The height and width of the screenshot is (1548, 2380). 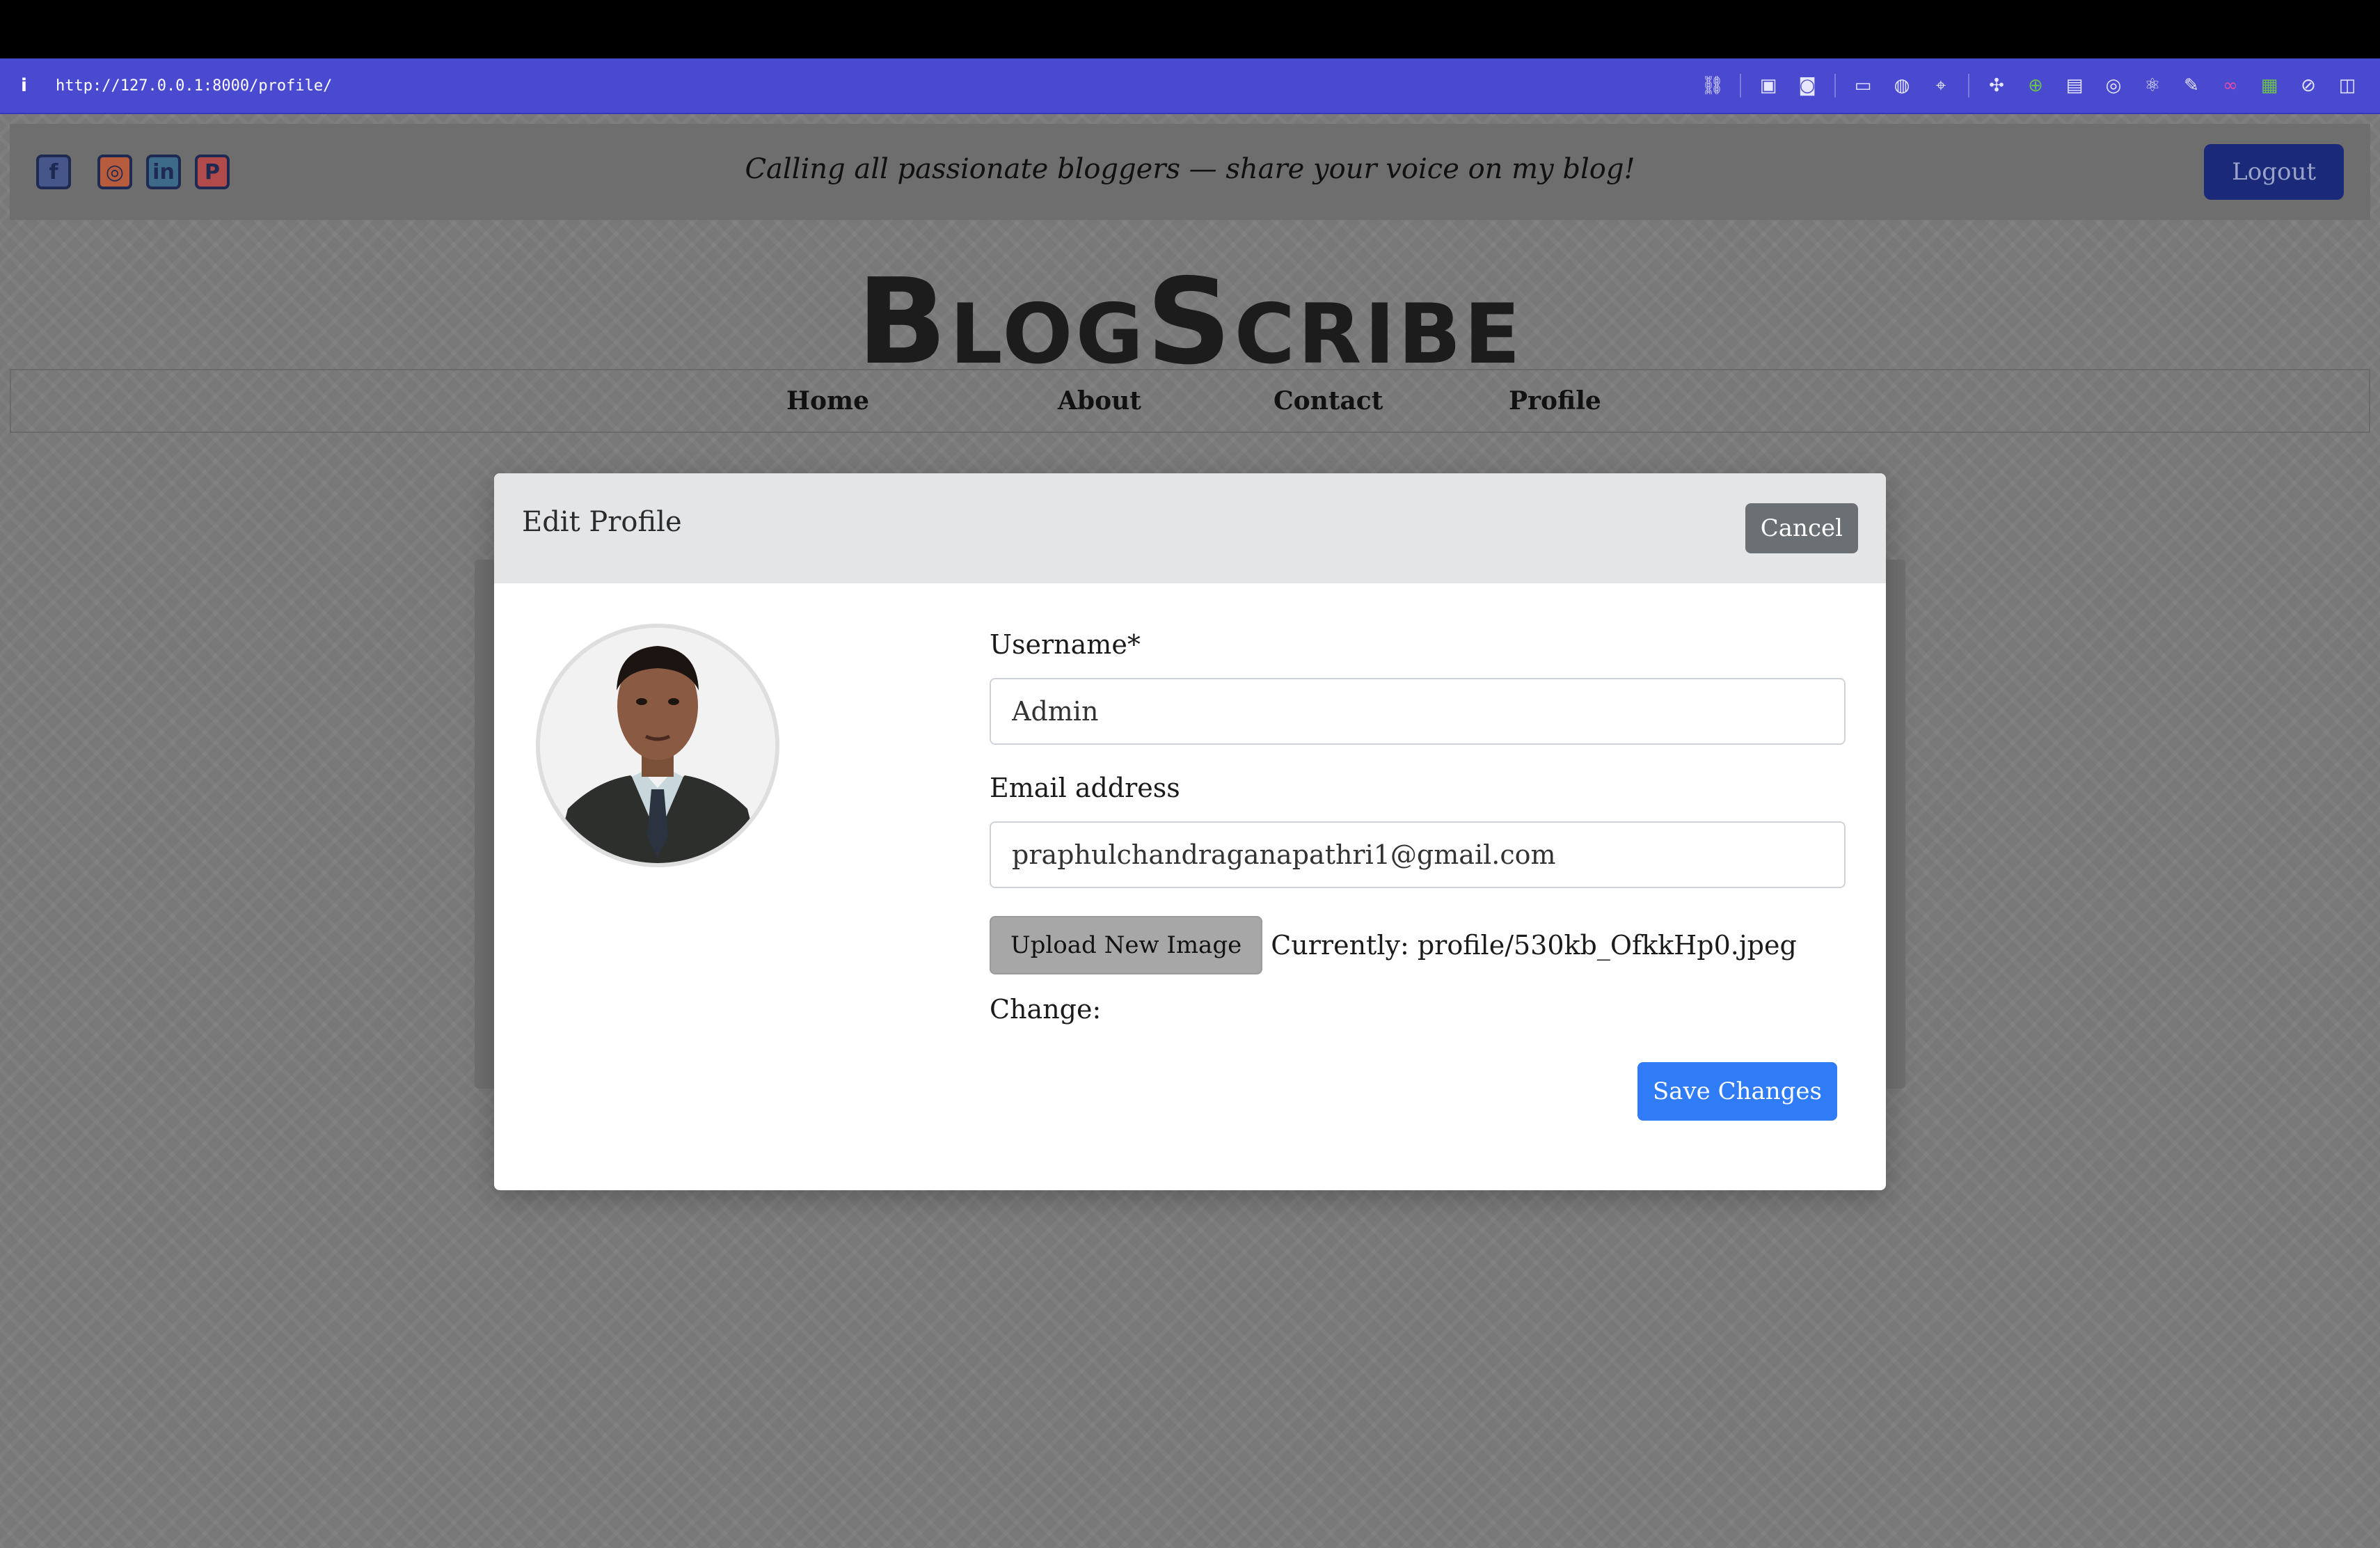 What do you see at coordinates (2036, 85) in the screenshot?
I see `plus-extension-icon: ⊕` at bounding box center [2036, 85].